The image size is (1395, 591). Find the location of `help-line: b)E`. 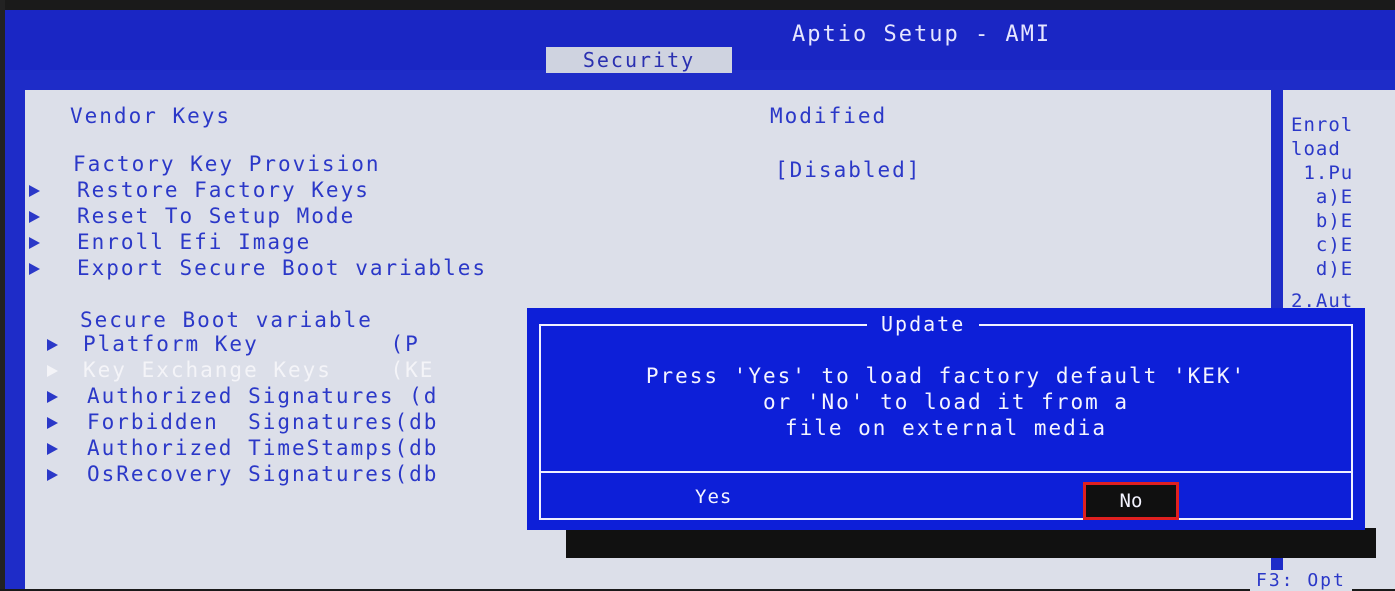

help-line: b)E is located at coordinates (1322, 221).